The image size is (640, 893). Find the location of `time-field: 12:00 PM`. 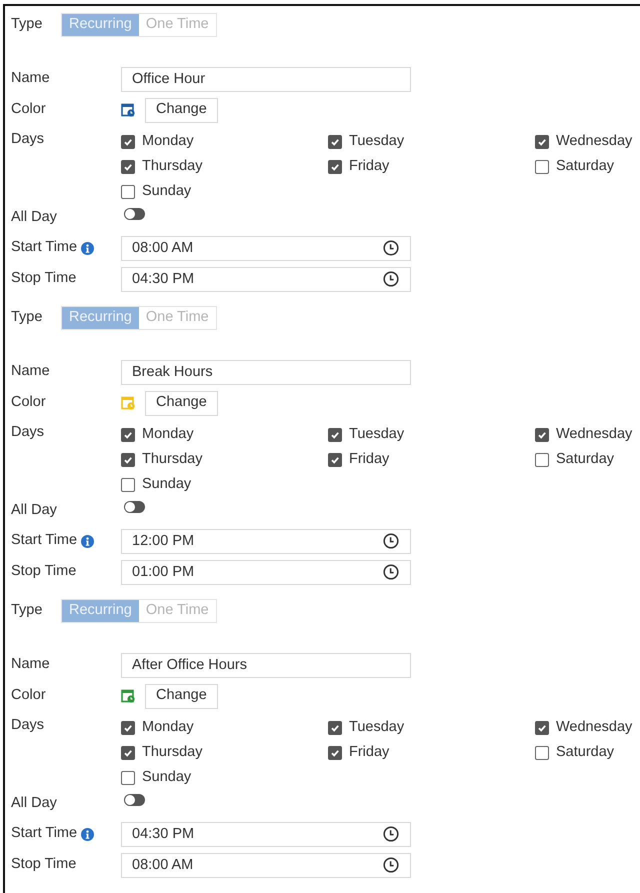

time-field: 12:00 PM is located at coordinates (266, 541).